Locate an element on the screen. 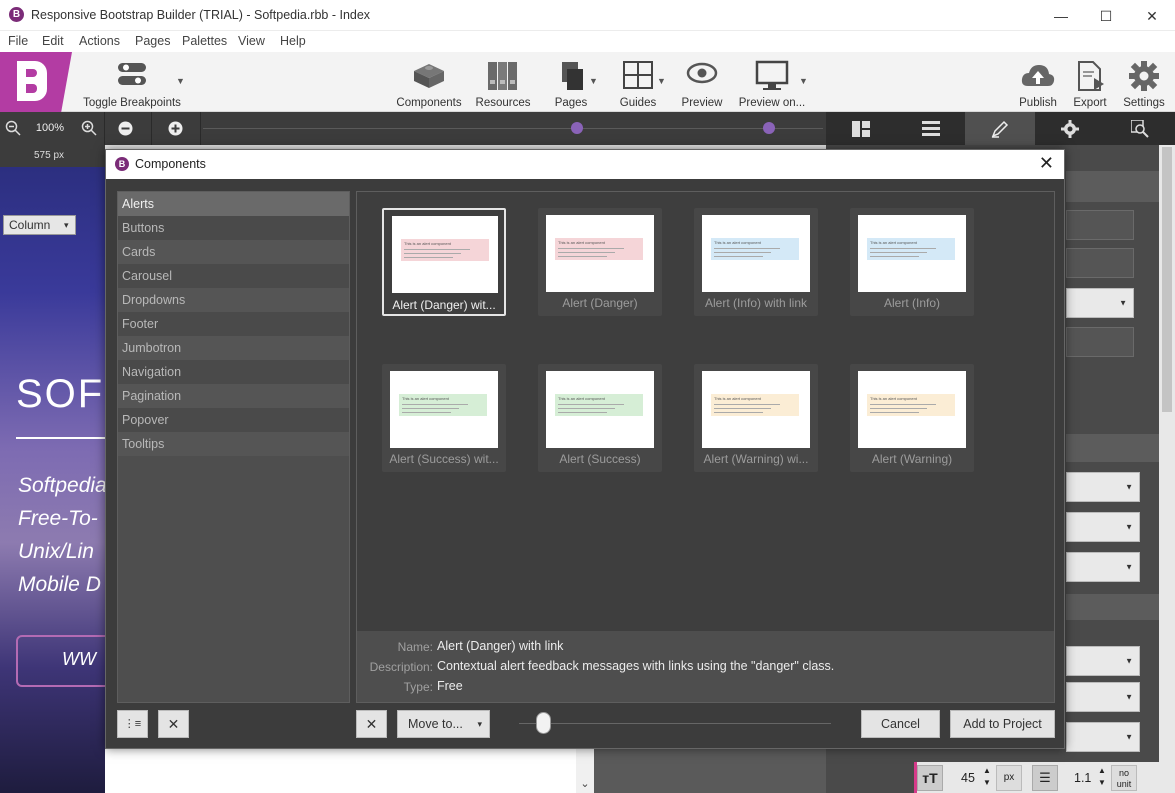  component-card: This is an alert component Alert (Info) is located at coordinates (912, 262).